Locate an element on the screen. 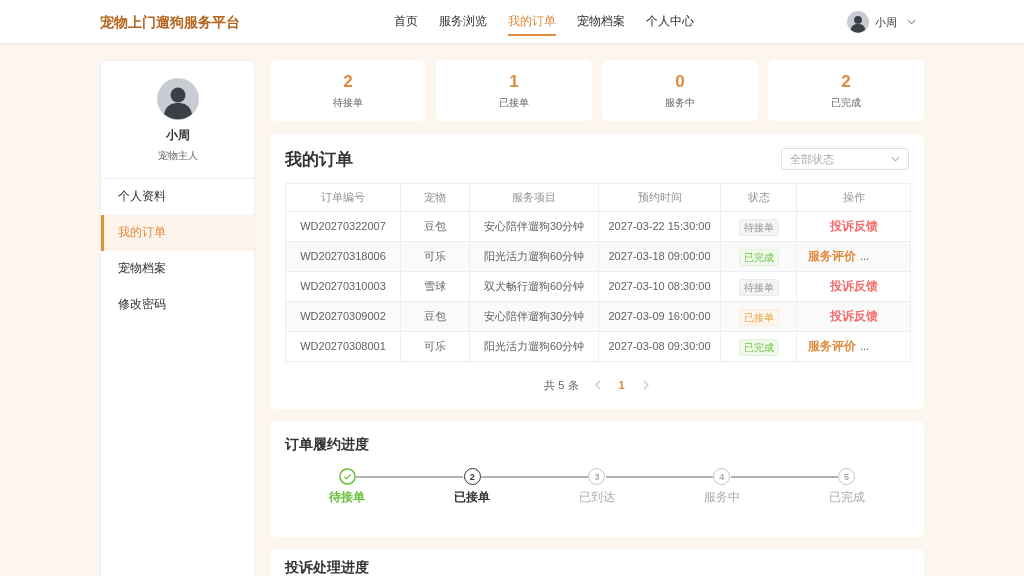 Image resolution: width=1024 pixels, height=576 pixels. status-tag: 已接单 is located at coordinates (758, 317).